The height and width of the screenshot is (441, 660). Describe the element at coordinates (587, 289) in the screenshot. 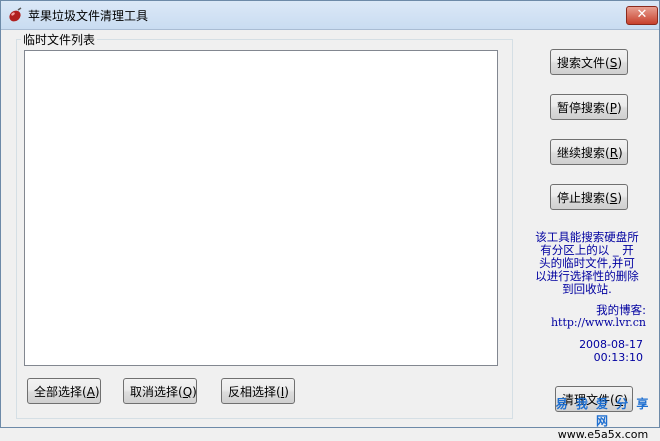

I see `description-line: 到回收站.` at that location.